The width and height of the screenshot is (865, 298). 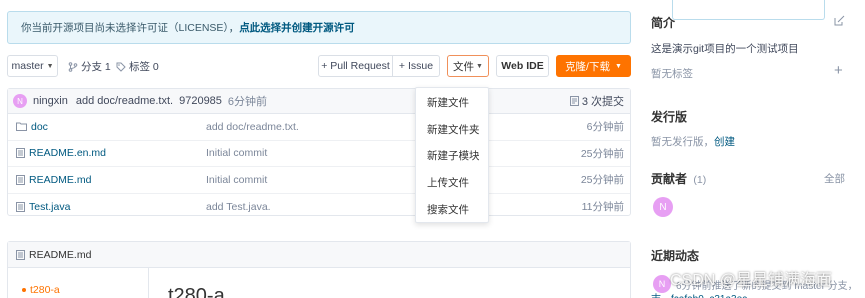 What do you see at coordinates (700, 180) in the screenshot?
I see `contributors-count: (1)` at bounding box center [700, 180].